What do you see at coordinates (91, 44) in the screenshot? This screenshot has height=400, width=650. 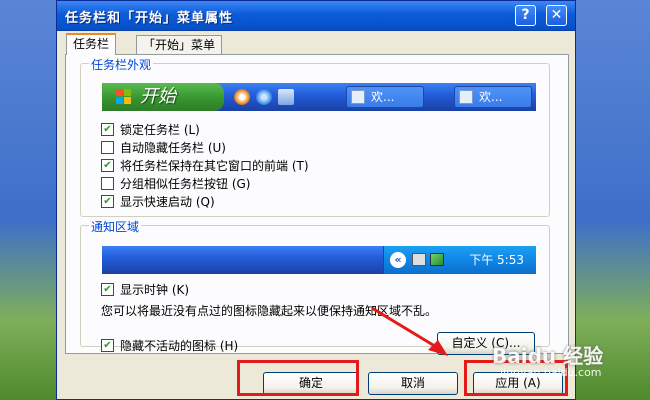 I see `tab-taskbar: 任务栏` at bounding box center [91, 44].